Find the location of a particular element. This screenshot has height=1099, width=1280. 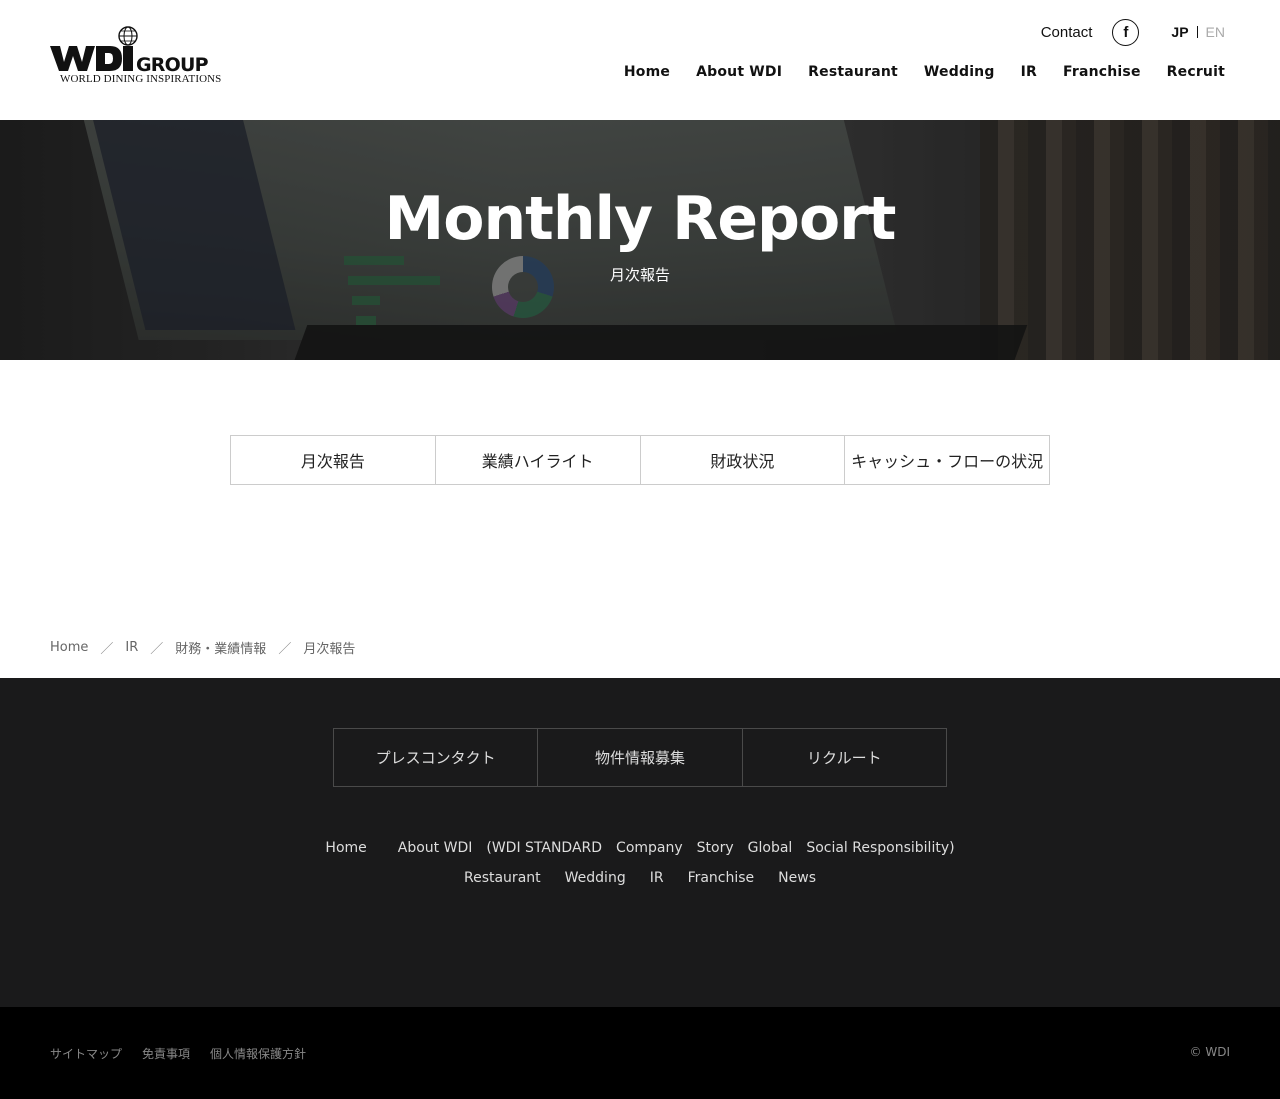

press-contact-button: プレスコンタクト is located at coordinates (436, 757).